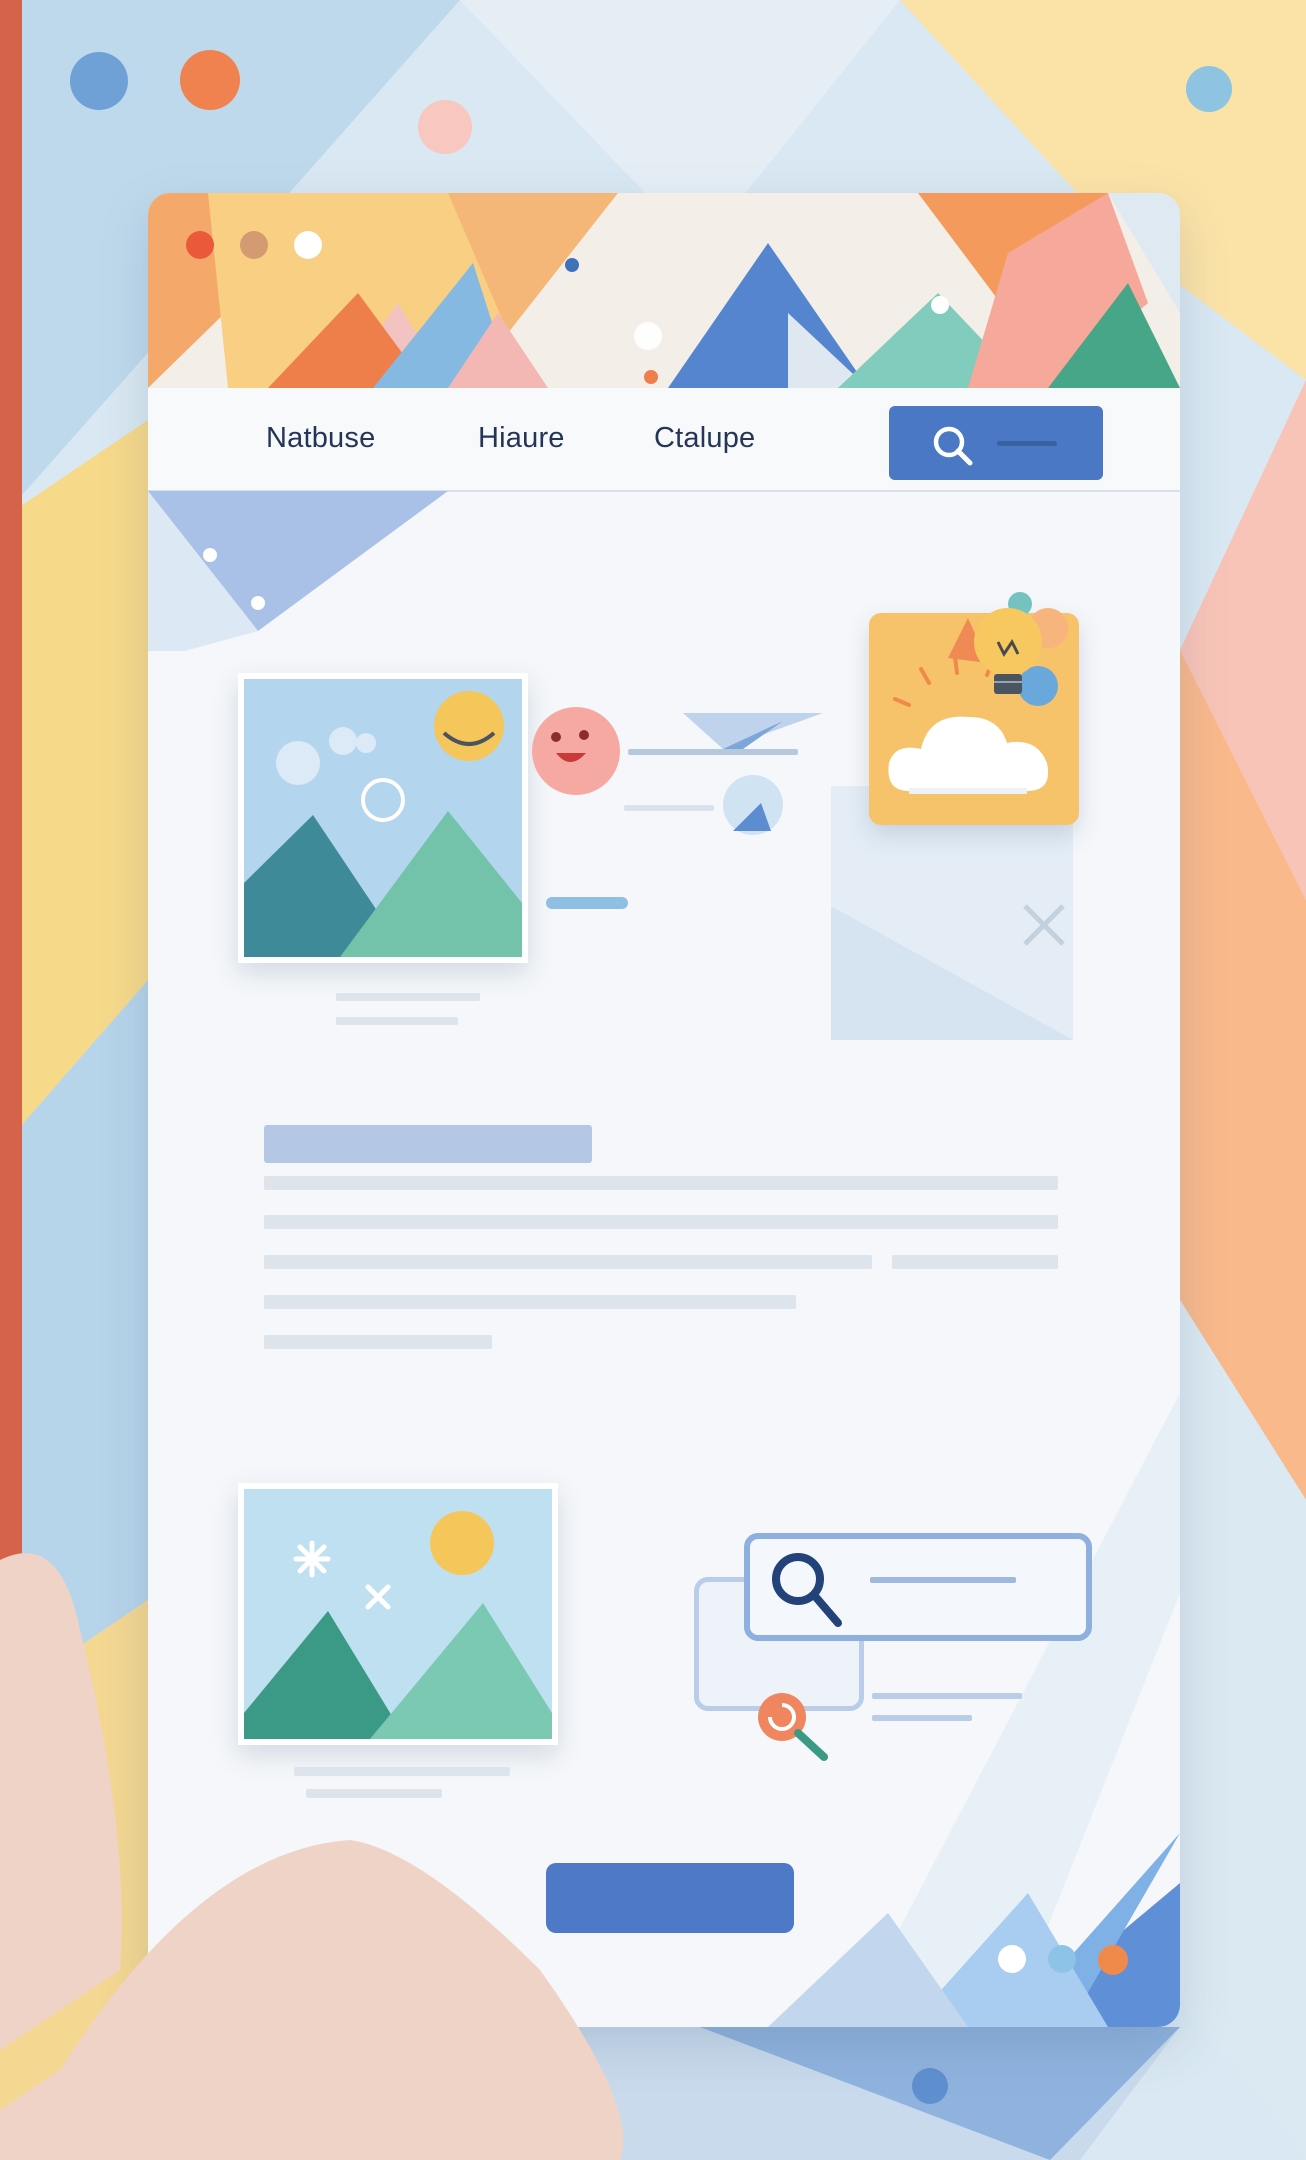 The height and width of the screenshot is (2160, 1306). I want to click on nav-link-natbuse: Natbuse, so click(320, 438).